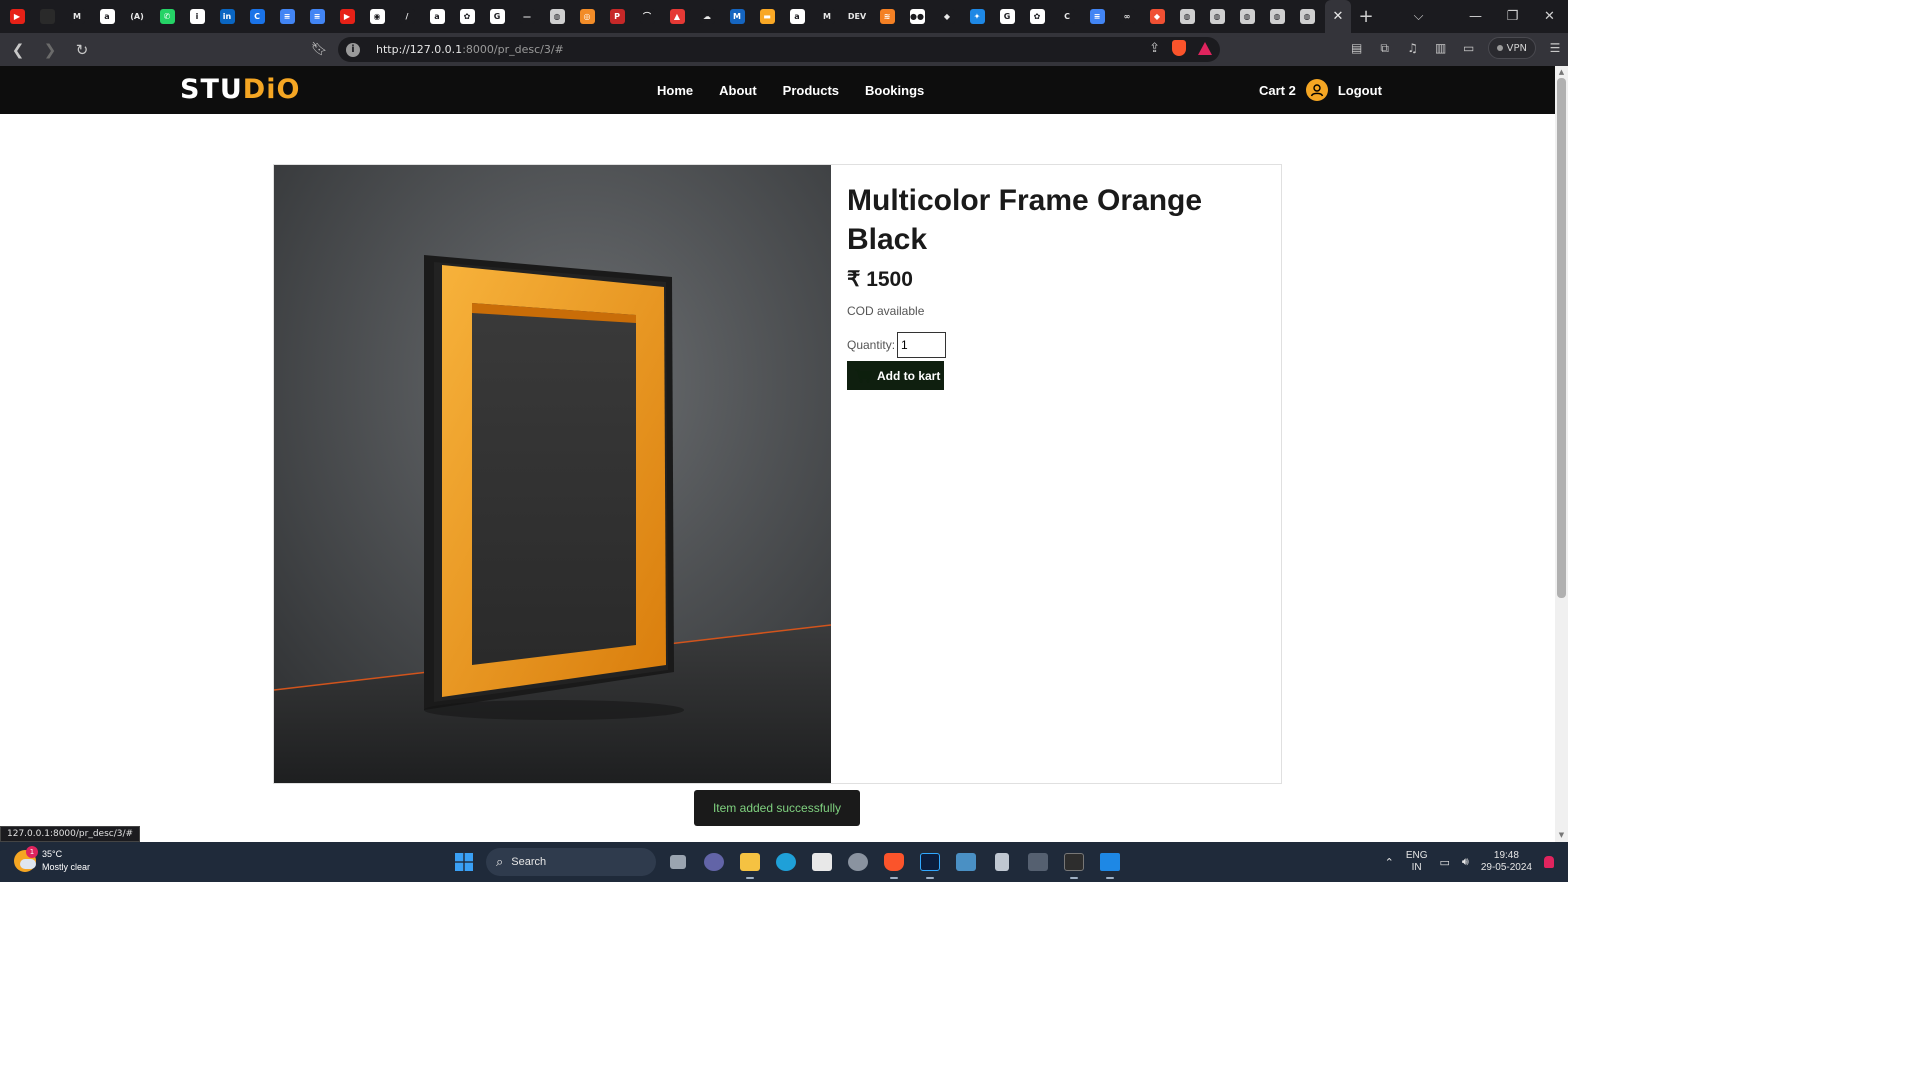 This screenshot has height=1080, width=1920. I want to click on user-avatar-icon, so click(1316, 90).